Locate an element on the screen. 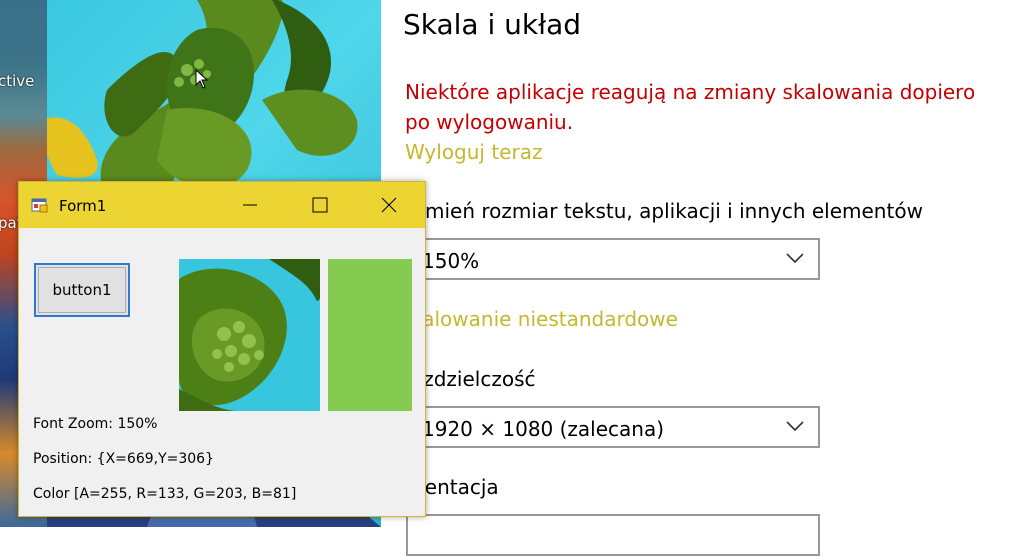  close-icon is located at coordinates (389, 205).